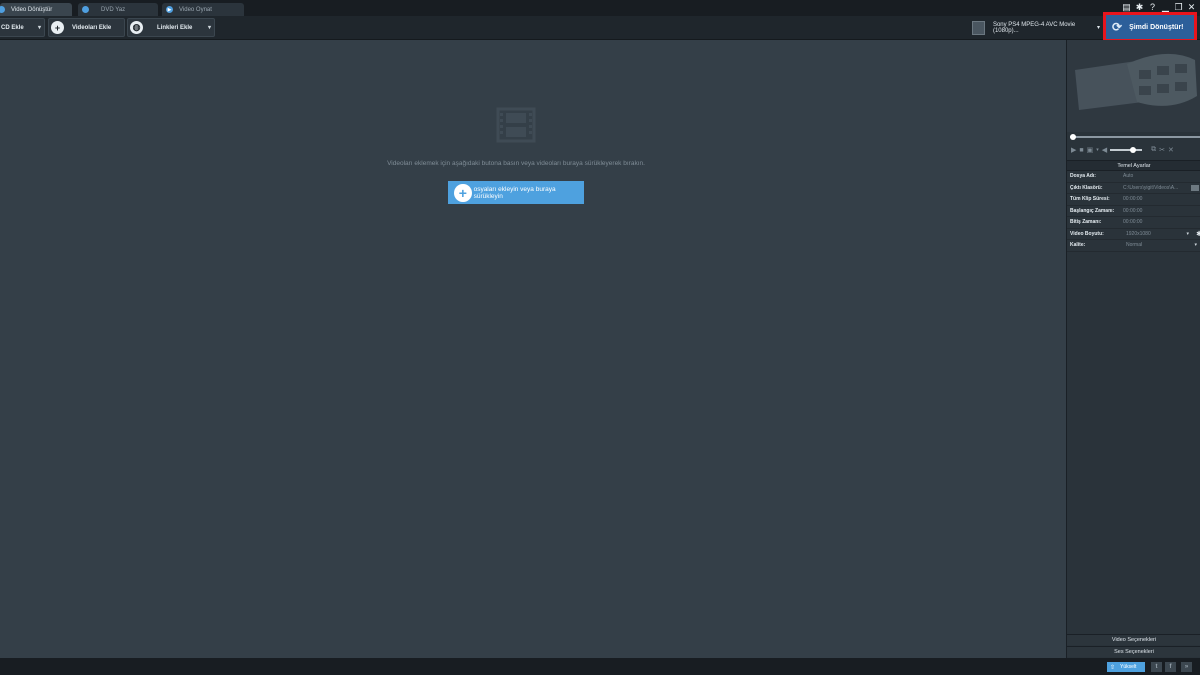 This screenshot has height=675, width=1200. What do you see at coordinates (1133, 651) in the screenshot?
I see `audio-options-header: Ses Seçenekleri` at bounding box center [1133, 651].